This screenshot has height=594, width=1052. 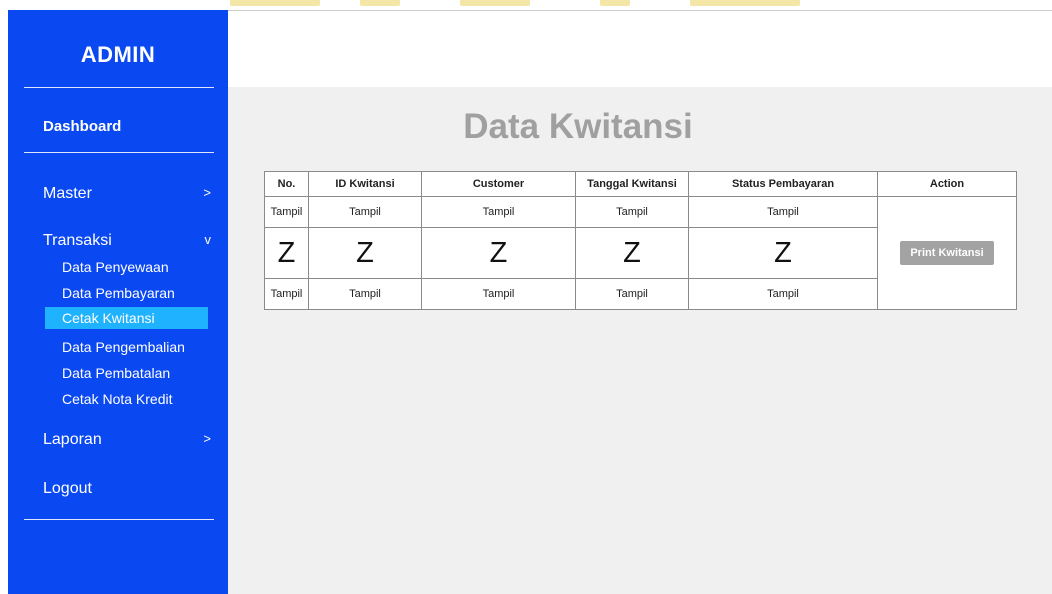 What do you see at coordinates (126, 293) in the screenshot?
I see `sidebar-item-data-pembayaran: Data Pembayaran` at bounding box center [126, 293].